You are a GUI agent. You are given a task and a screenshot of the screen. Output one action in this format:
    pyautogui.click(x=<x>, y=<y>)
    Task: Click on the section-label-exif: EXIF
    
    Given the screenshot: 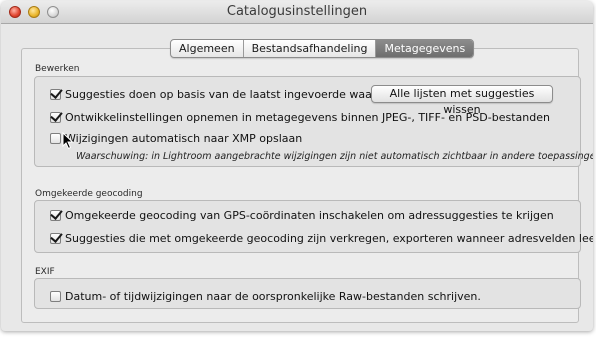 What is the action you would take?
    pyautogui.click(x=45, y=272)
    